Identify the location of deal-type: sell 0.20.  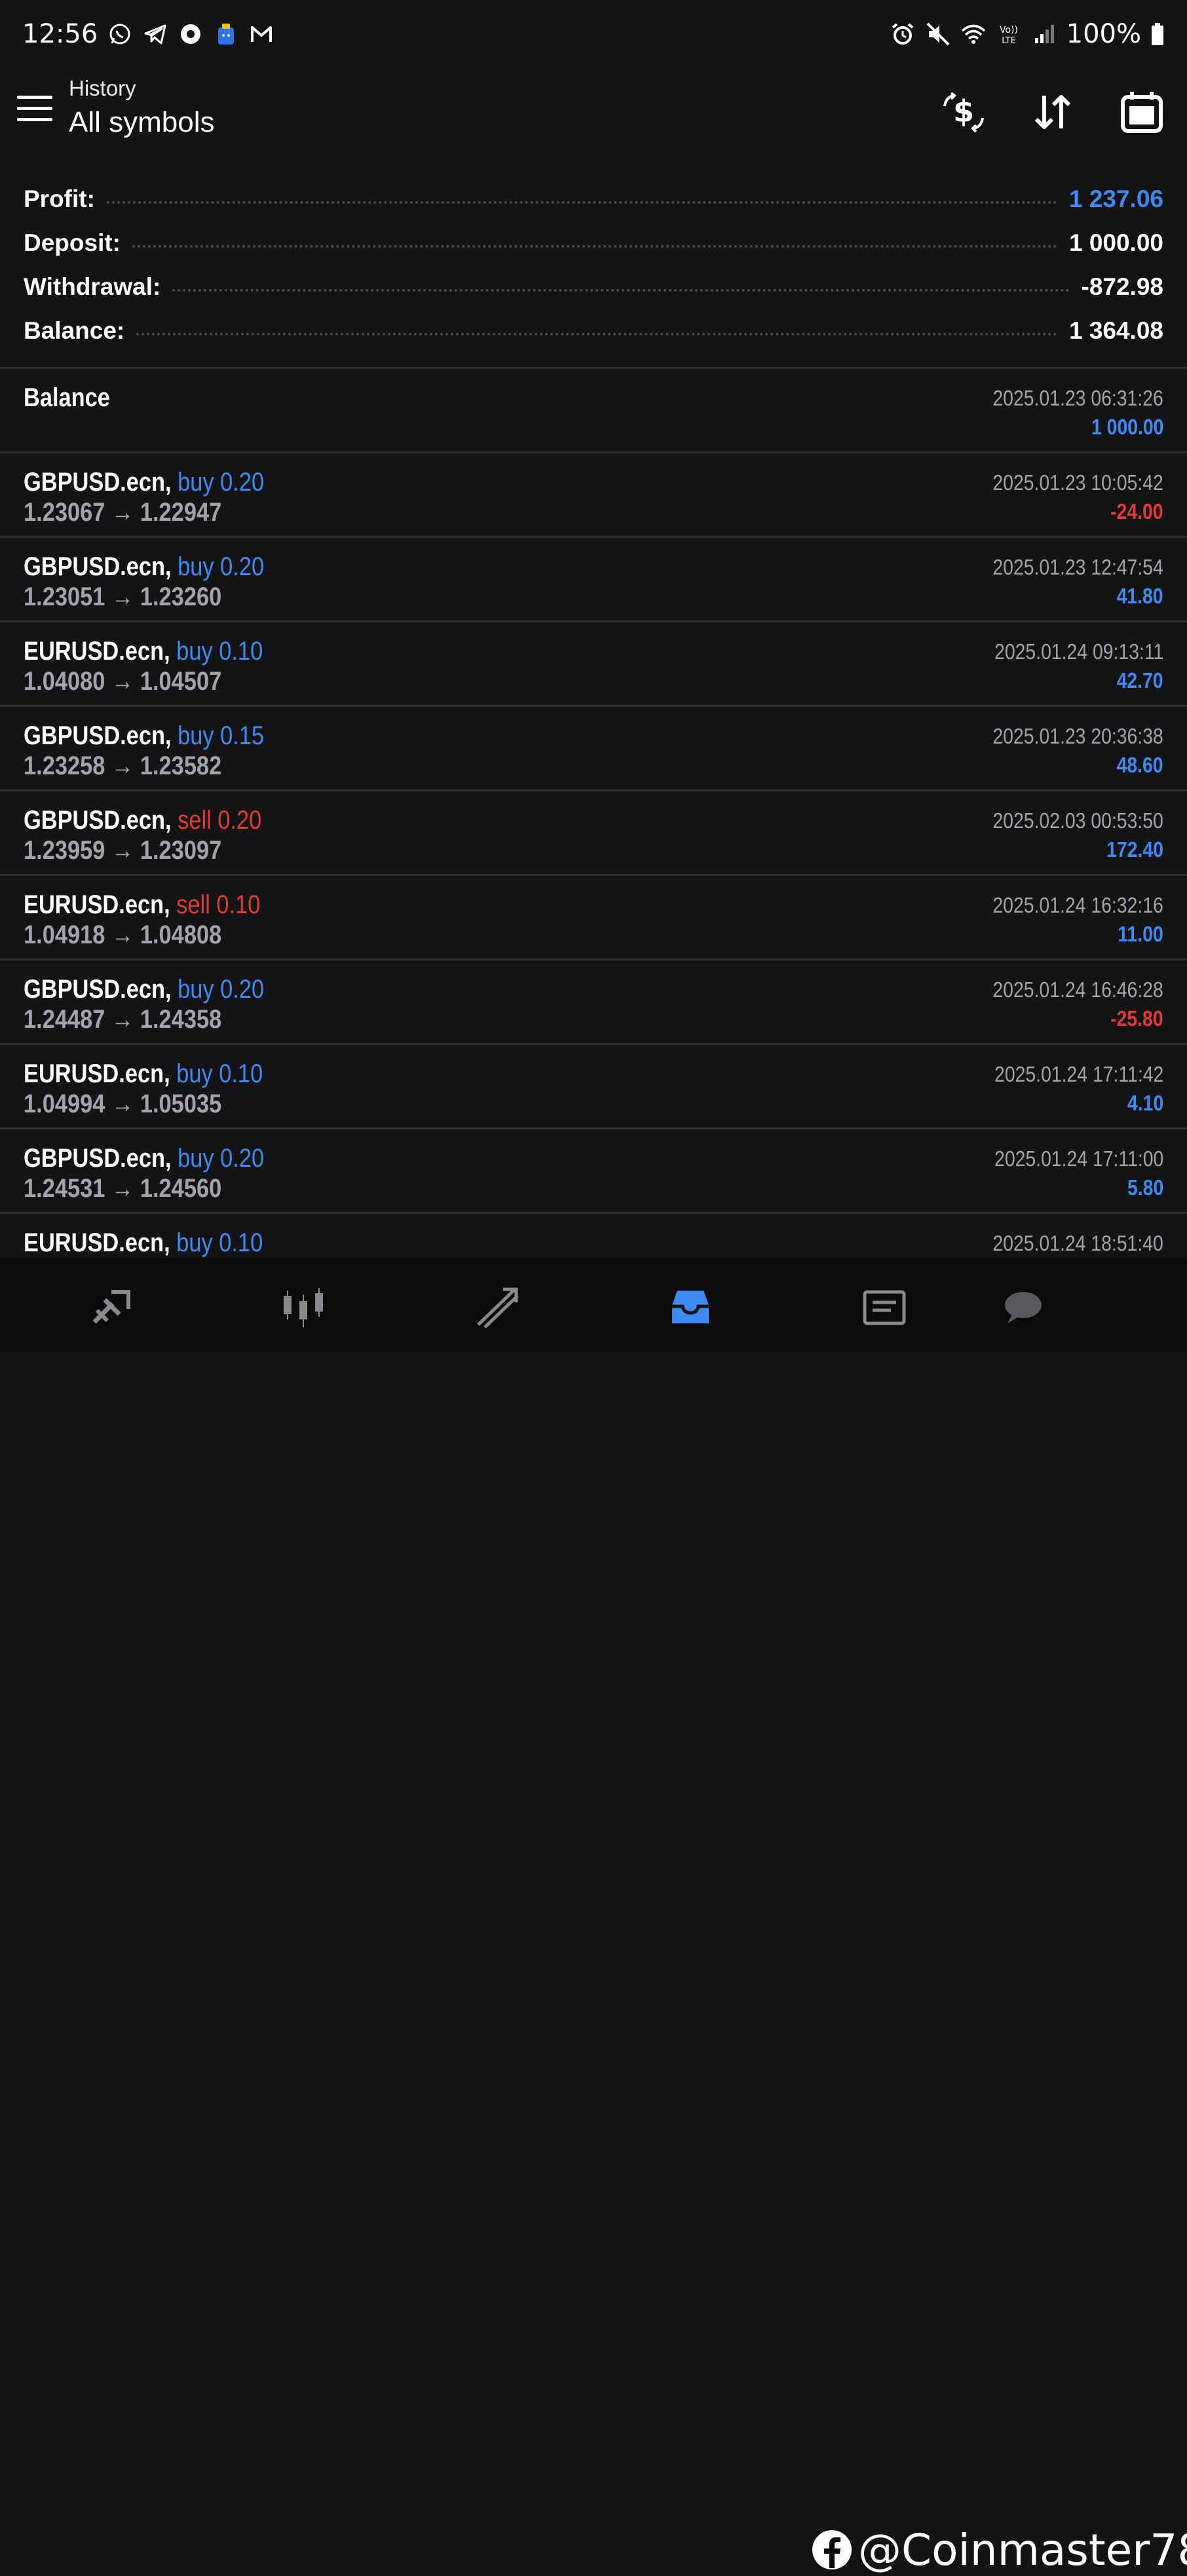
(220, 821).